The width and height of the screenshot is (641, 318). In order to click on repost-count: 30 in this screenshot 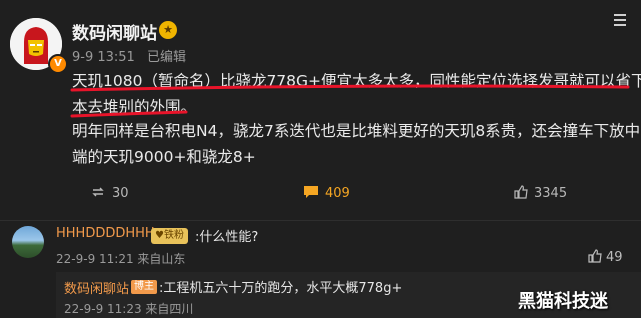, I will do `click(120, 193)`.